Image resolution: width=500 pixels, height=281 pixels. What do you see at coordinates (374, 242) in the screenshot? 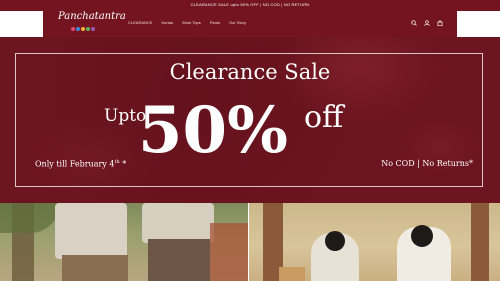
I see `product-photo-right` at bounding box center [374, 242].